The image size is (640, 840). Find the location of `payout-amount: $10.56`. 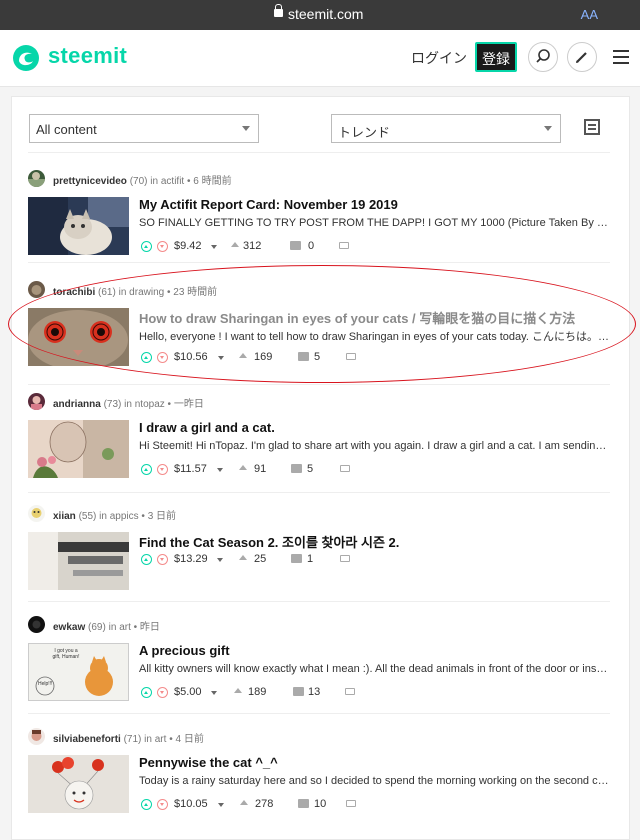

payout-amount: $10.56 is located at coordinates (191, 357).